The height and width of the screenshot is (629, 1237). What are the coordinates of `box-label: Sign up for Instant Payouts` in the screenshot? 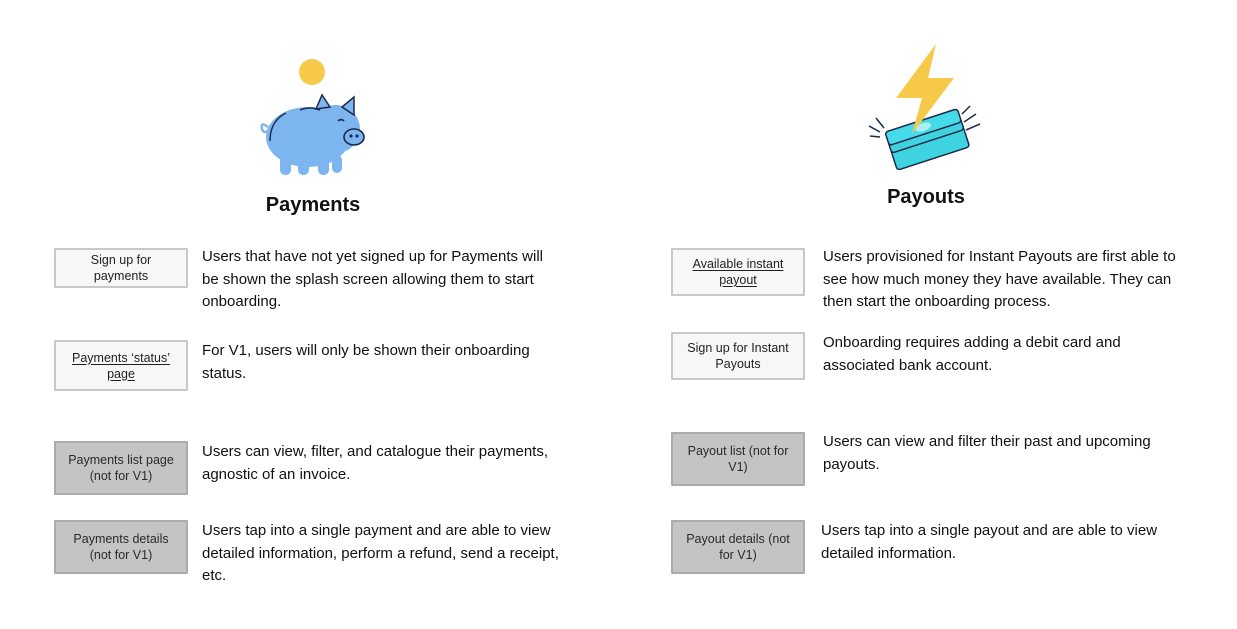 It's located at (738, 356).